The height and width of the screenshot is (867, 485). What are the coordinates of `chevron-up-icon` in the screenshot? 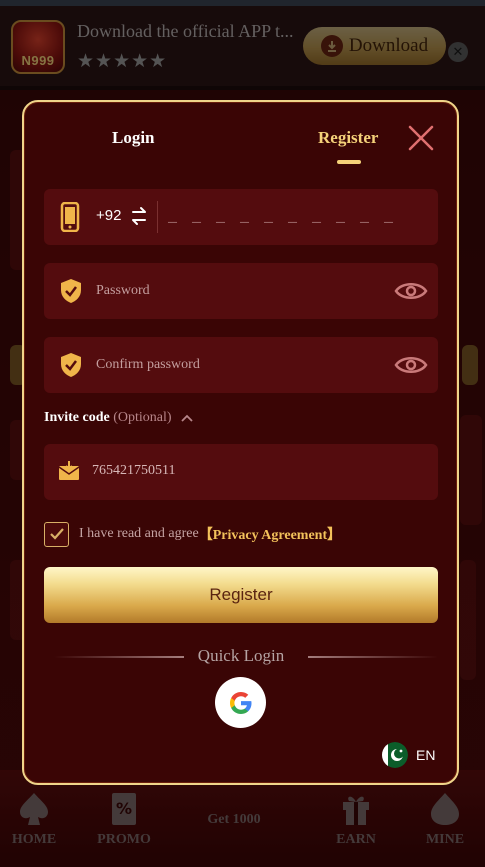 It's located at (187, 418).